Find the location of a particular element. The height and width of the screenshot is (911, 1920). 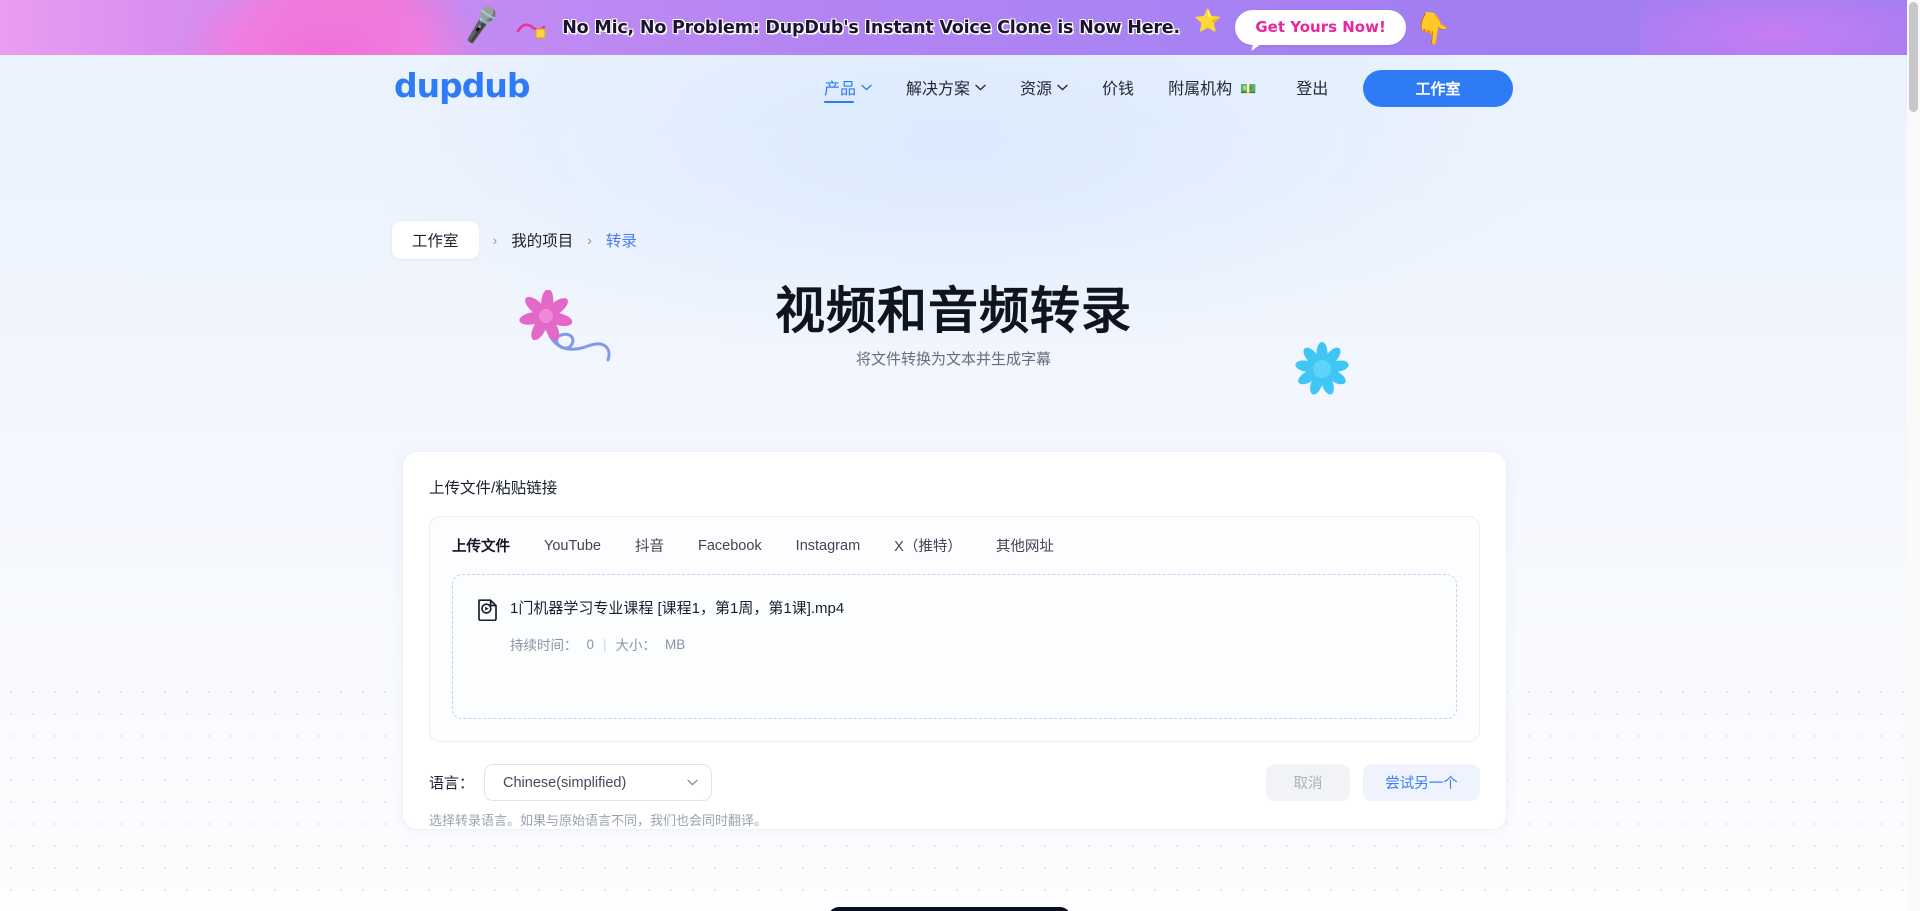

nav-item-label: 登出 is located at coordinates (1312, 89).